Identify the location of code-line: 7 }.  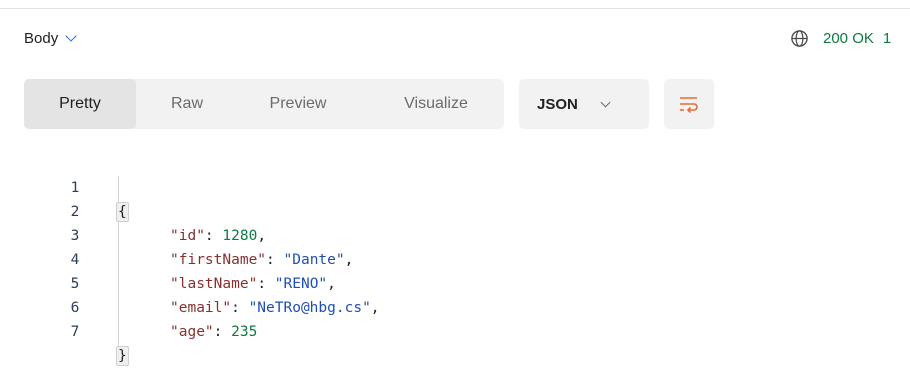
(64, 331).